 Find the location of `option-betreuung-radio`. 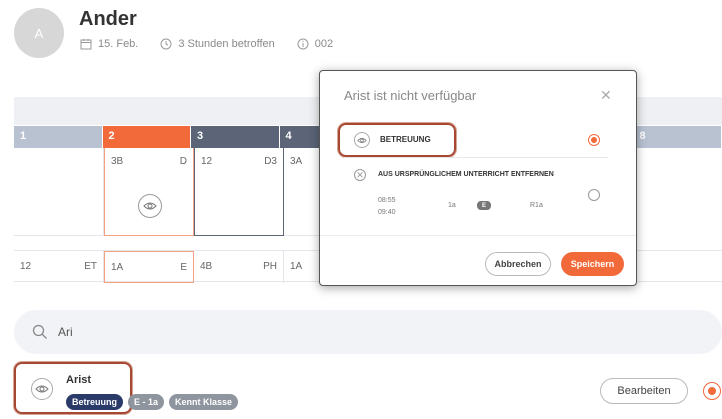

option-betreuung-radio is located at coordinates (594, 140).